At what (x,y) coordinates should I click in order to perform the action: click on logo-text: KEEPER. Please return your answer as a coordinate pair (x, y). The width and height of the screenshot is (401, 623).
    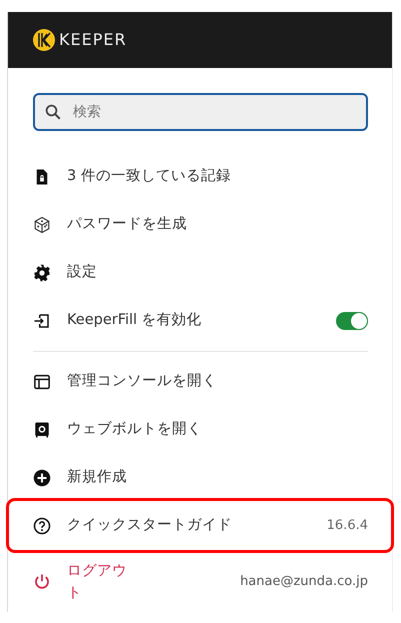
    Looking at the image, I should click on (93, 40).